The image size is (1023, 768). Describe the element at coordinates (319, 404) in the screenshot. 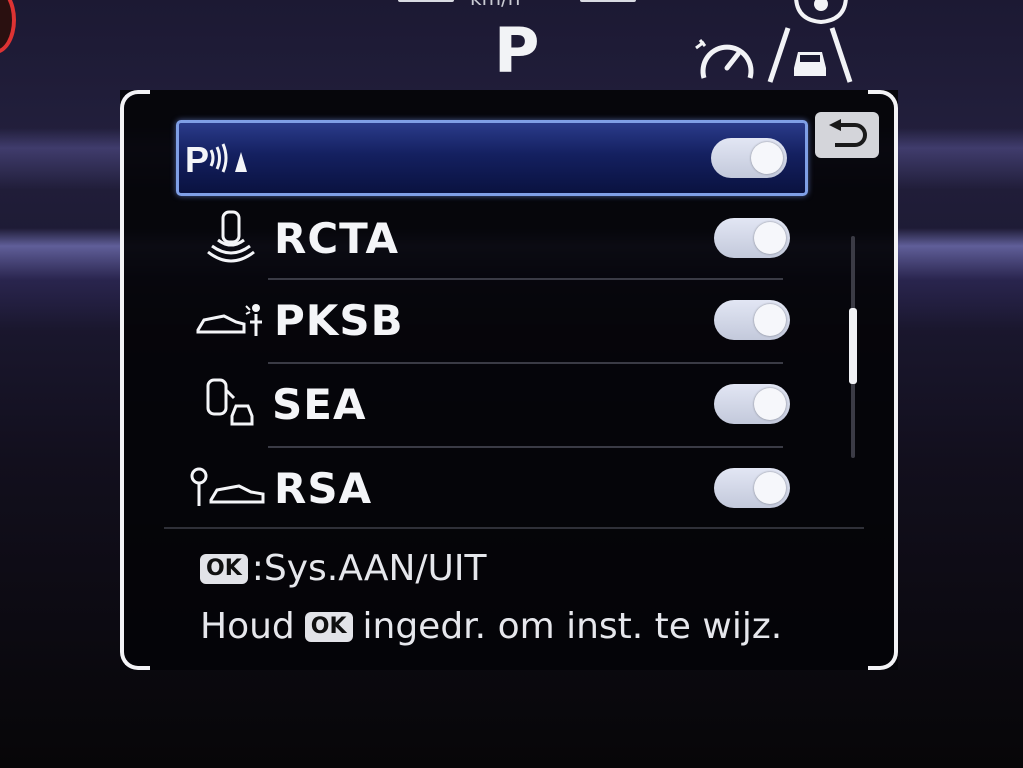

I see `menu-item-label: SEA` at that location.